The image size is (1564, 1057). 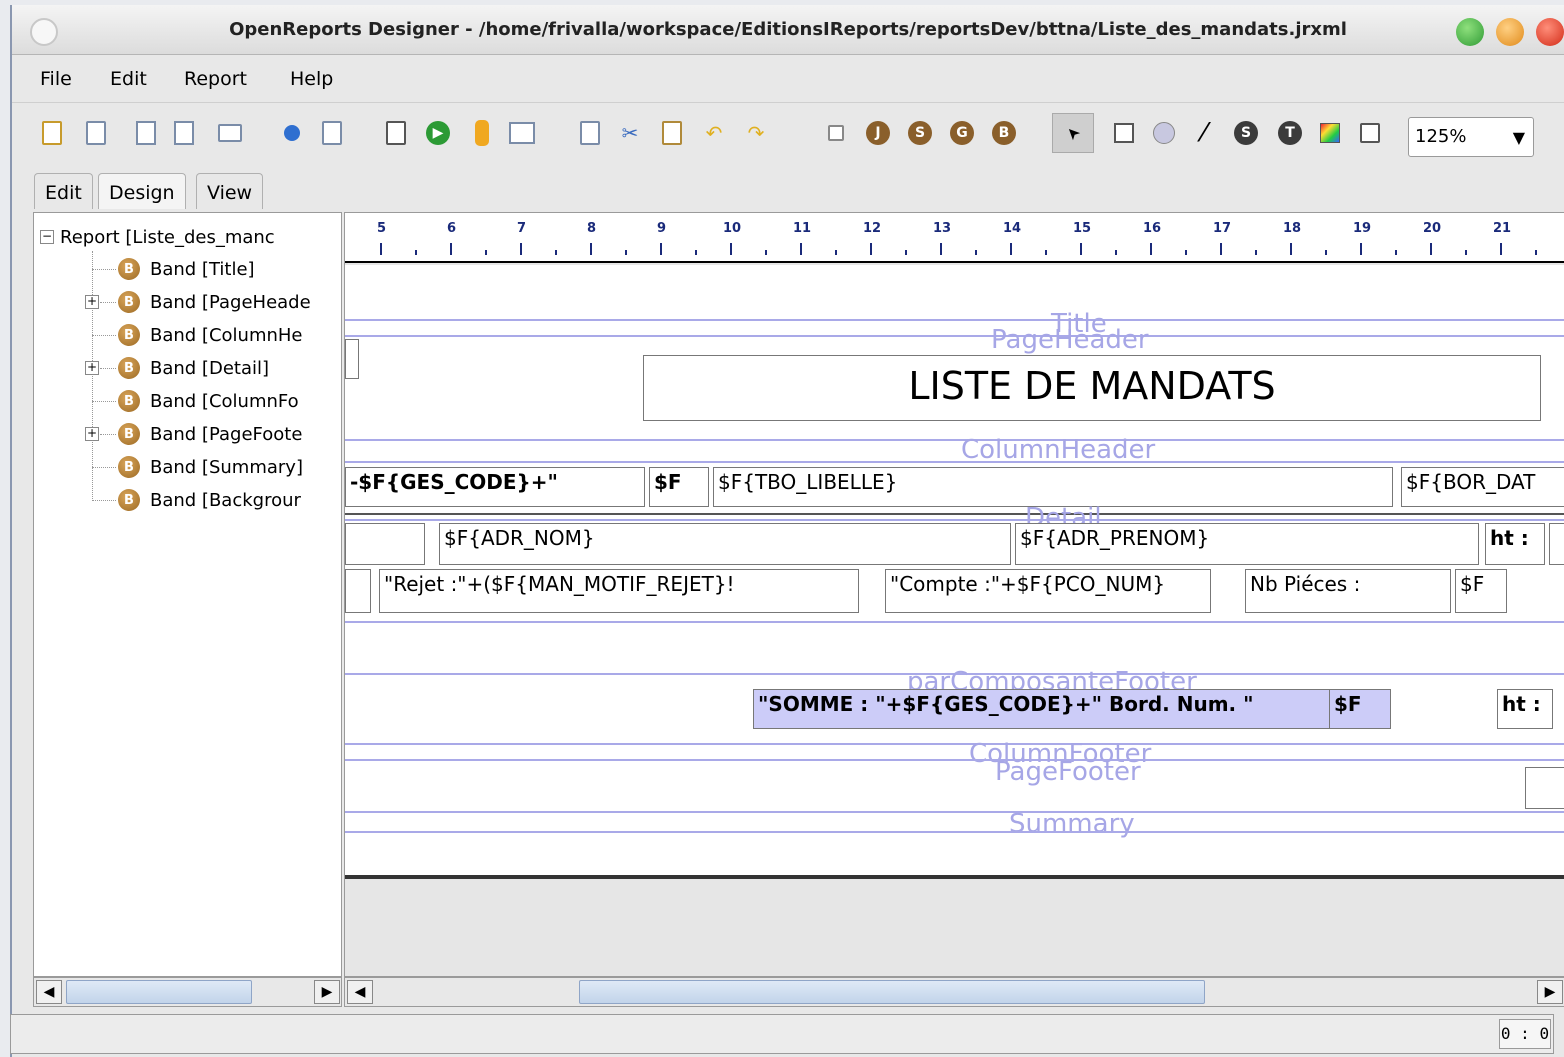 What do you see at coordinates (1246, 133) in the screenshot?
I see `subreport-icon: S` at bounding box center [1246, 133].